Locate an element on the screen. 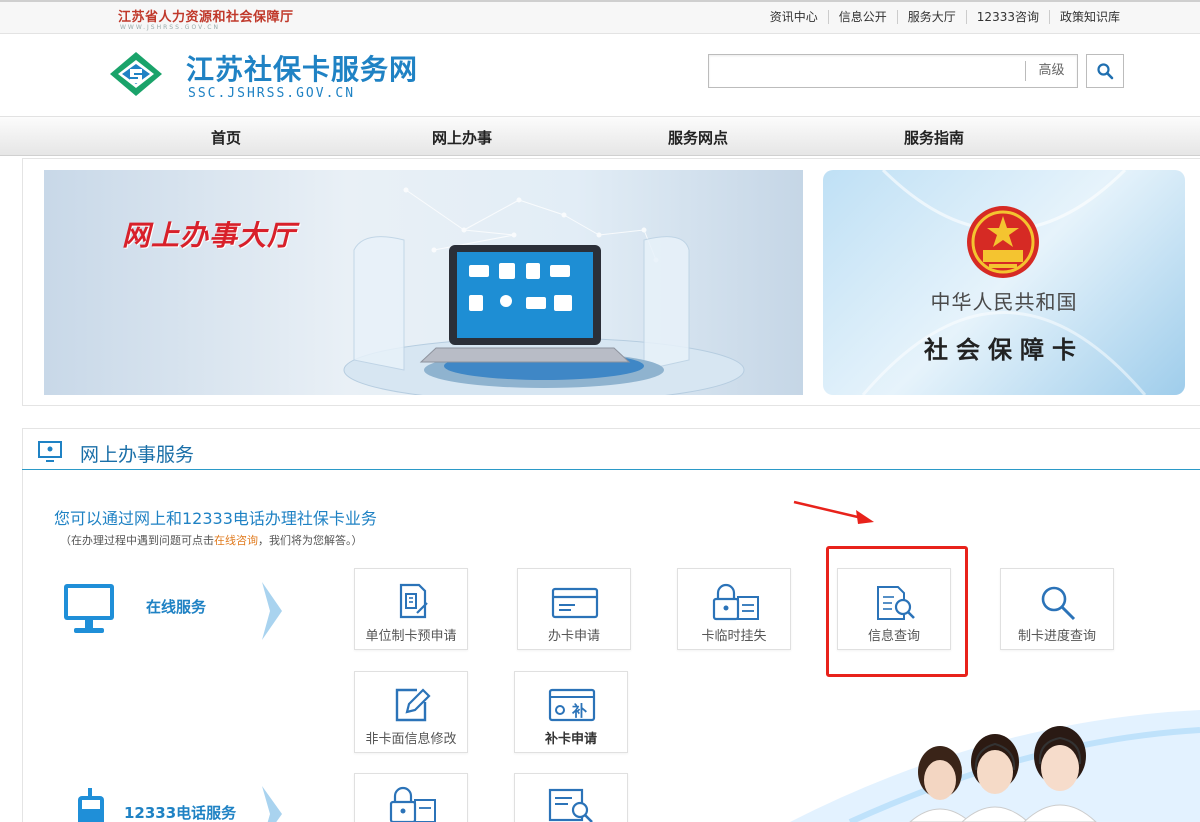 The width and height of the screenshot is (1200, 822). search-icon is located at coordinates (1105, 71).